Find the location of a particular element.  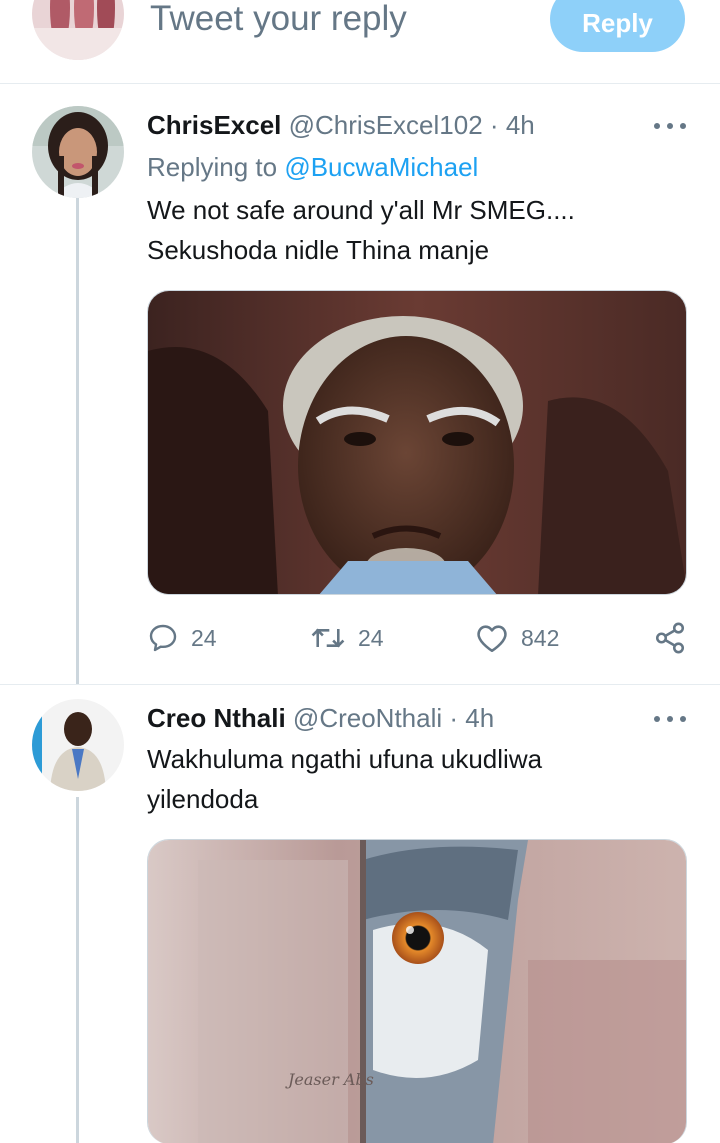

current-user-avatar is located at coordinates (78, 30).